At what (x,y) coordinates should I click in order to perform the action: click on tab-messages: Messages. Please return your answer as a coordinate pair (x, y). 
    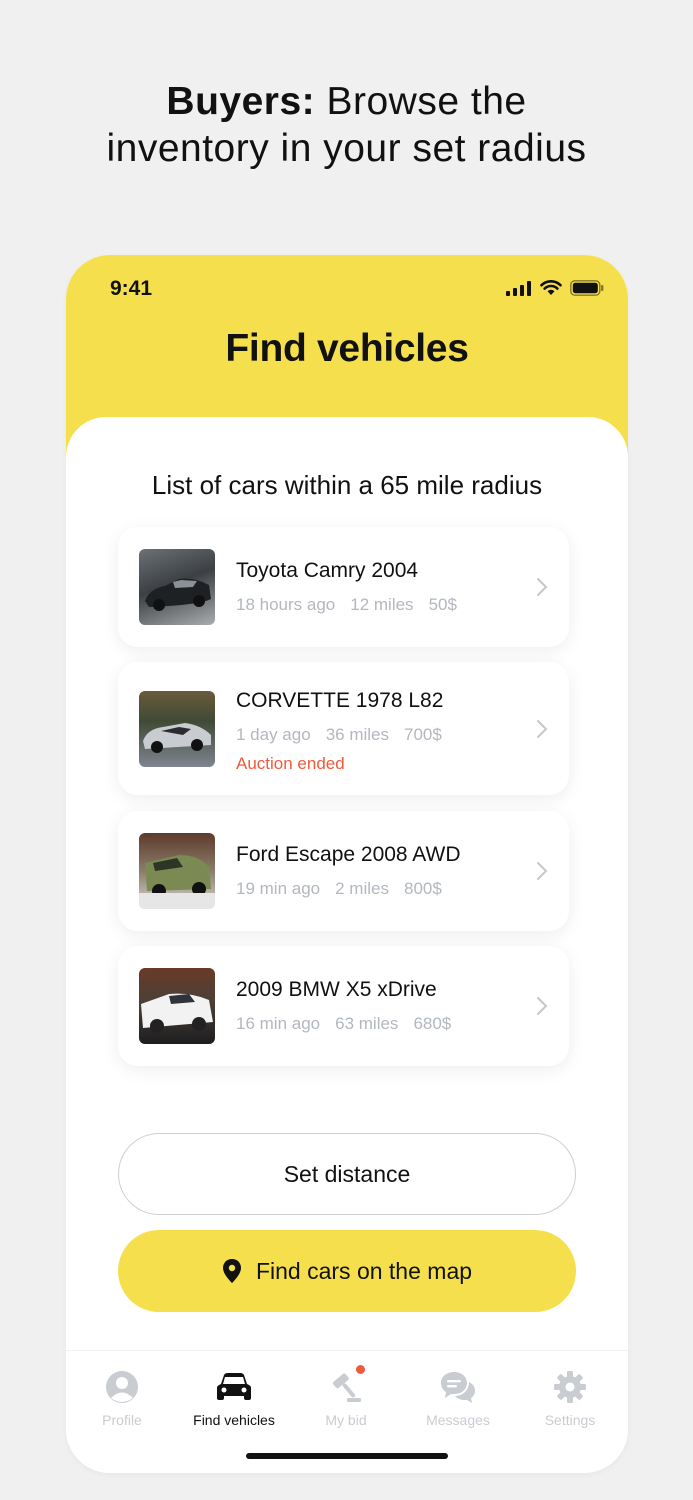
    Looking at the image, I should click on (458, 1398).